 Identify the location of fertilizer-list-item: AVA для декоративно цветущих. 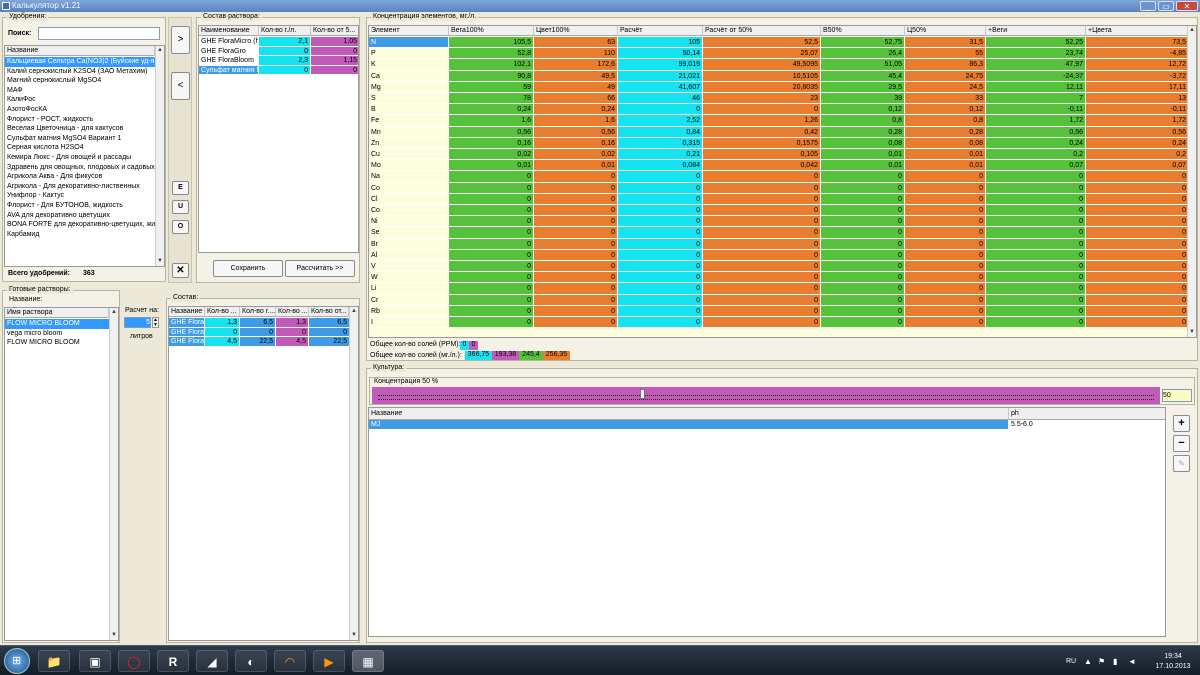
(80, 216).